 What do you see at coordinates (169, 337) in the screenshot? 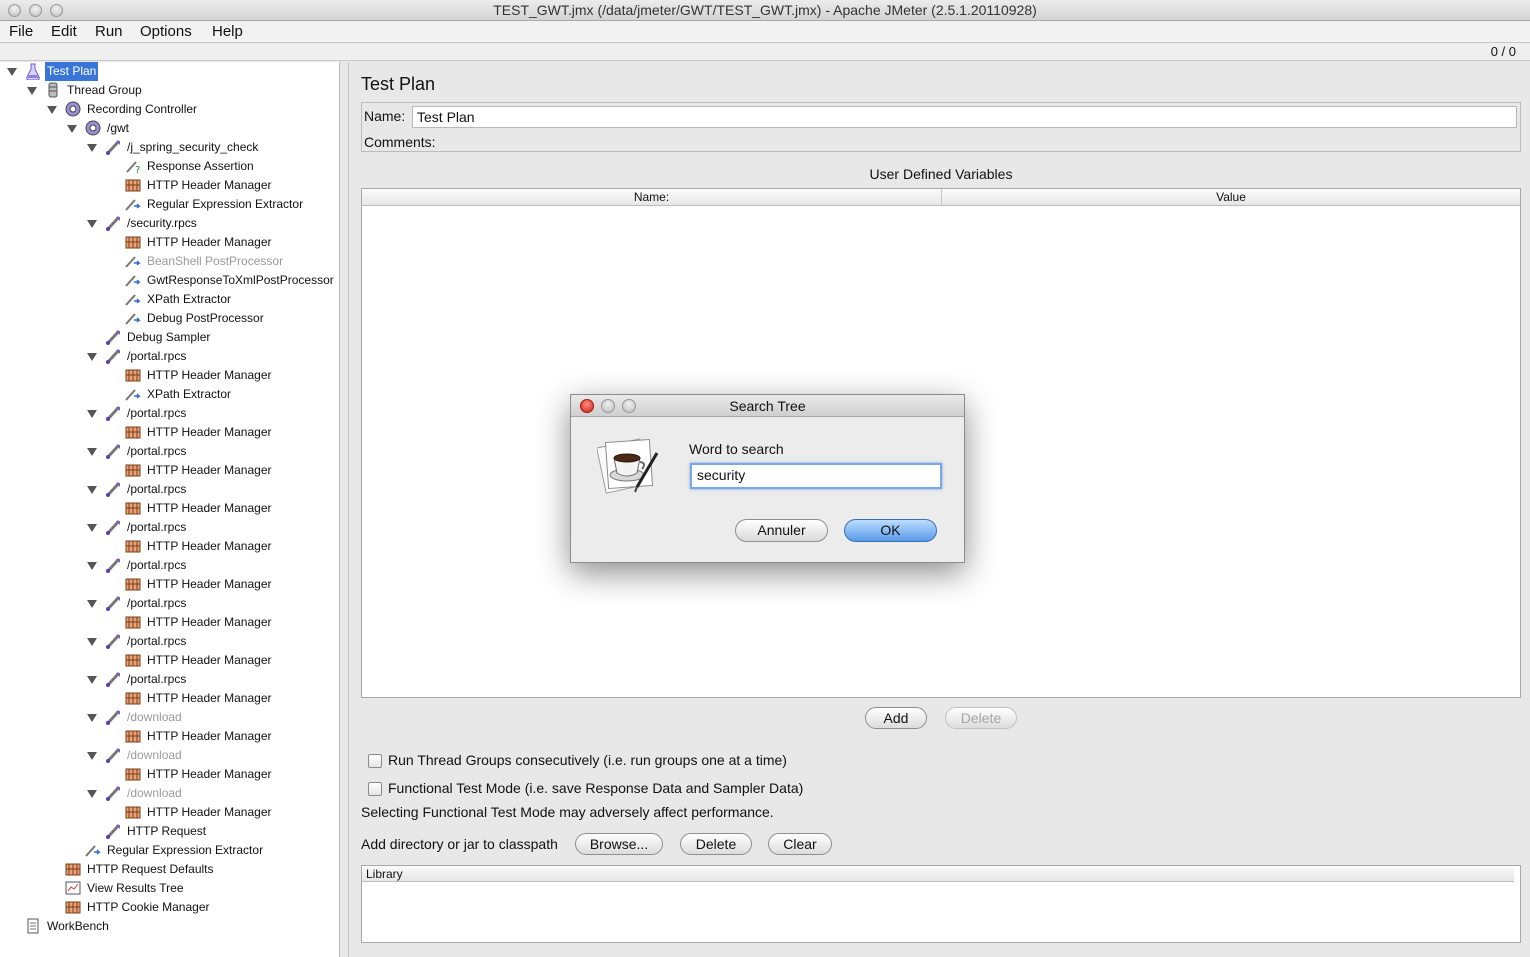
I see `tree-node: Debug Sampler` at bounding box center [169, 337].